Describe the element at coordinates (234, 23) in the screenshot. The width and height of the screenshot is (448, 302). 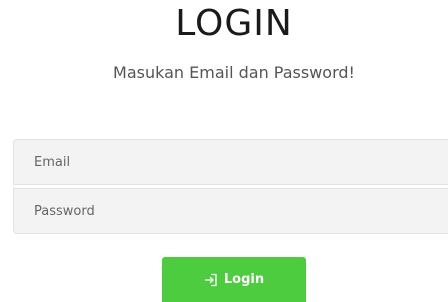
I see `page-title: LOGIN` at that location.